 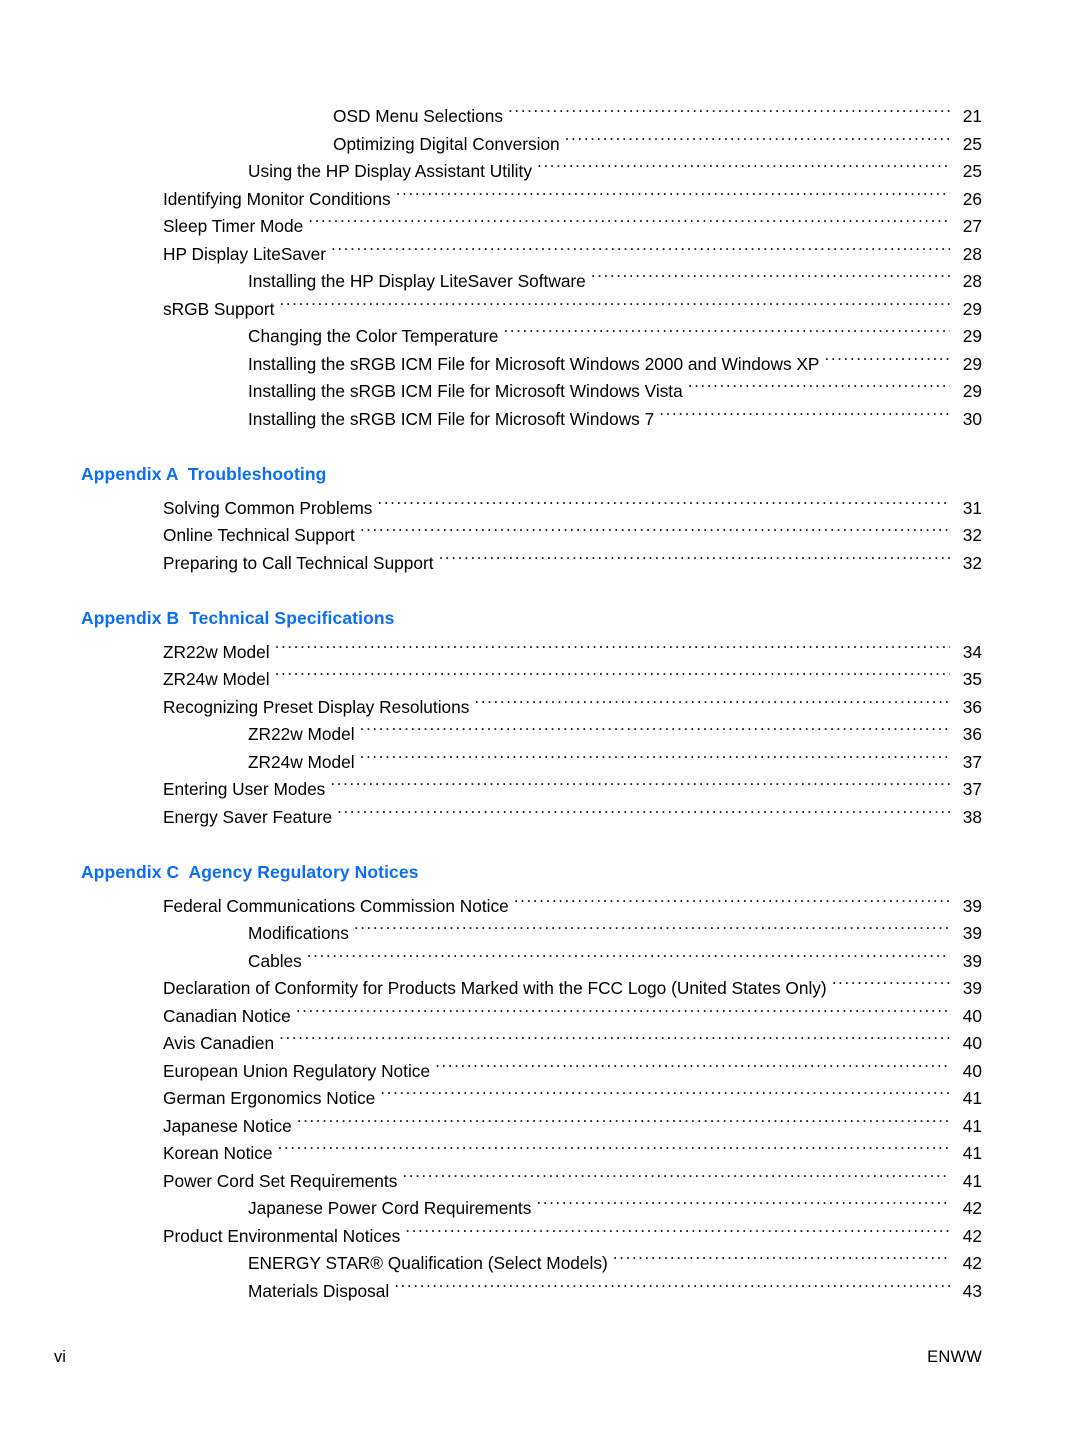 I want to click on toc-entry-label: German Ergonomics Notice, so click(x=269, y=1098).